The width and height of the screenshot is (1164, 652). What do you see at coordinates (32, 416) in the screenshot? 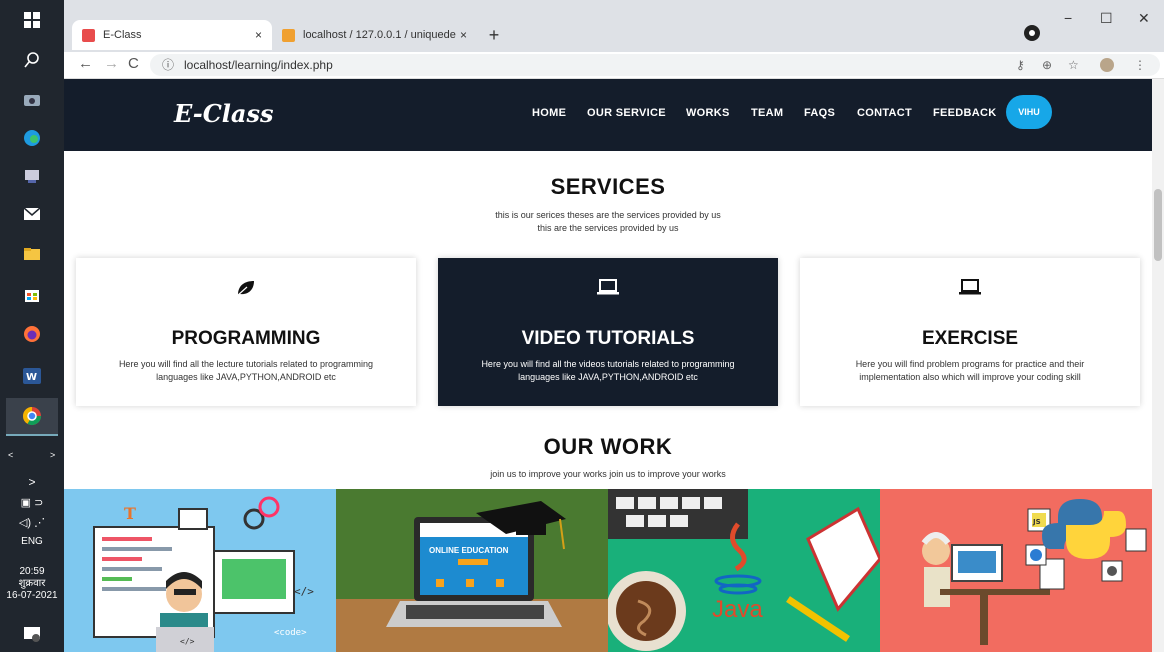
I see `chrome-taskbar-icon` at bounding box center [32, 416].